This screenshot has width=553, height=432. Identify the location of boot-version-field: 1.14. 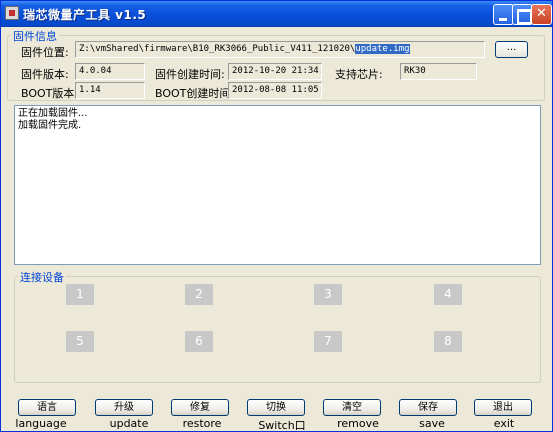
(110, 90).